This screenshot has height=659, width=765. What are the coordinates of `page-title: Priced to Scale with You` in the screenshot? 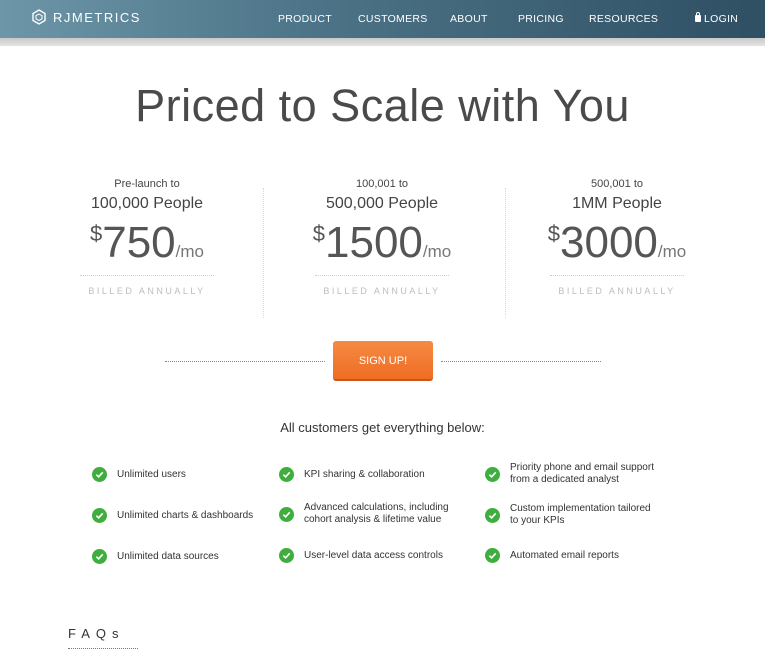 It's located at (382, 105).